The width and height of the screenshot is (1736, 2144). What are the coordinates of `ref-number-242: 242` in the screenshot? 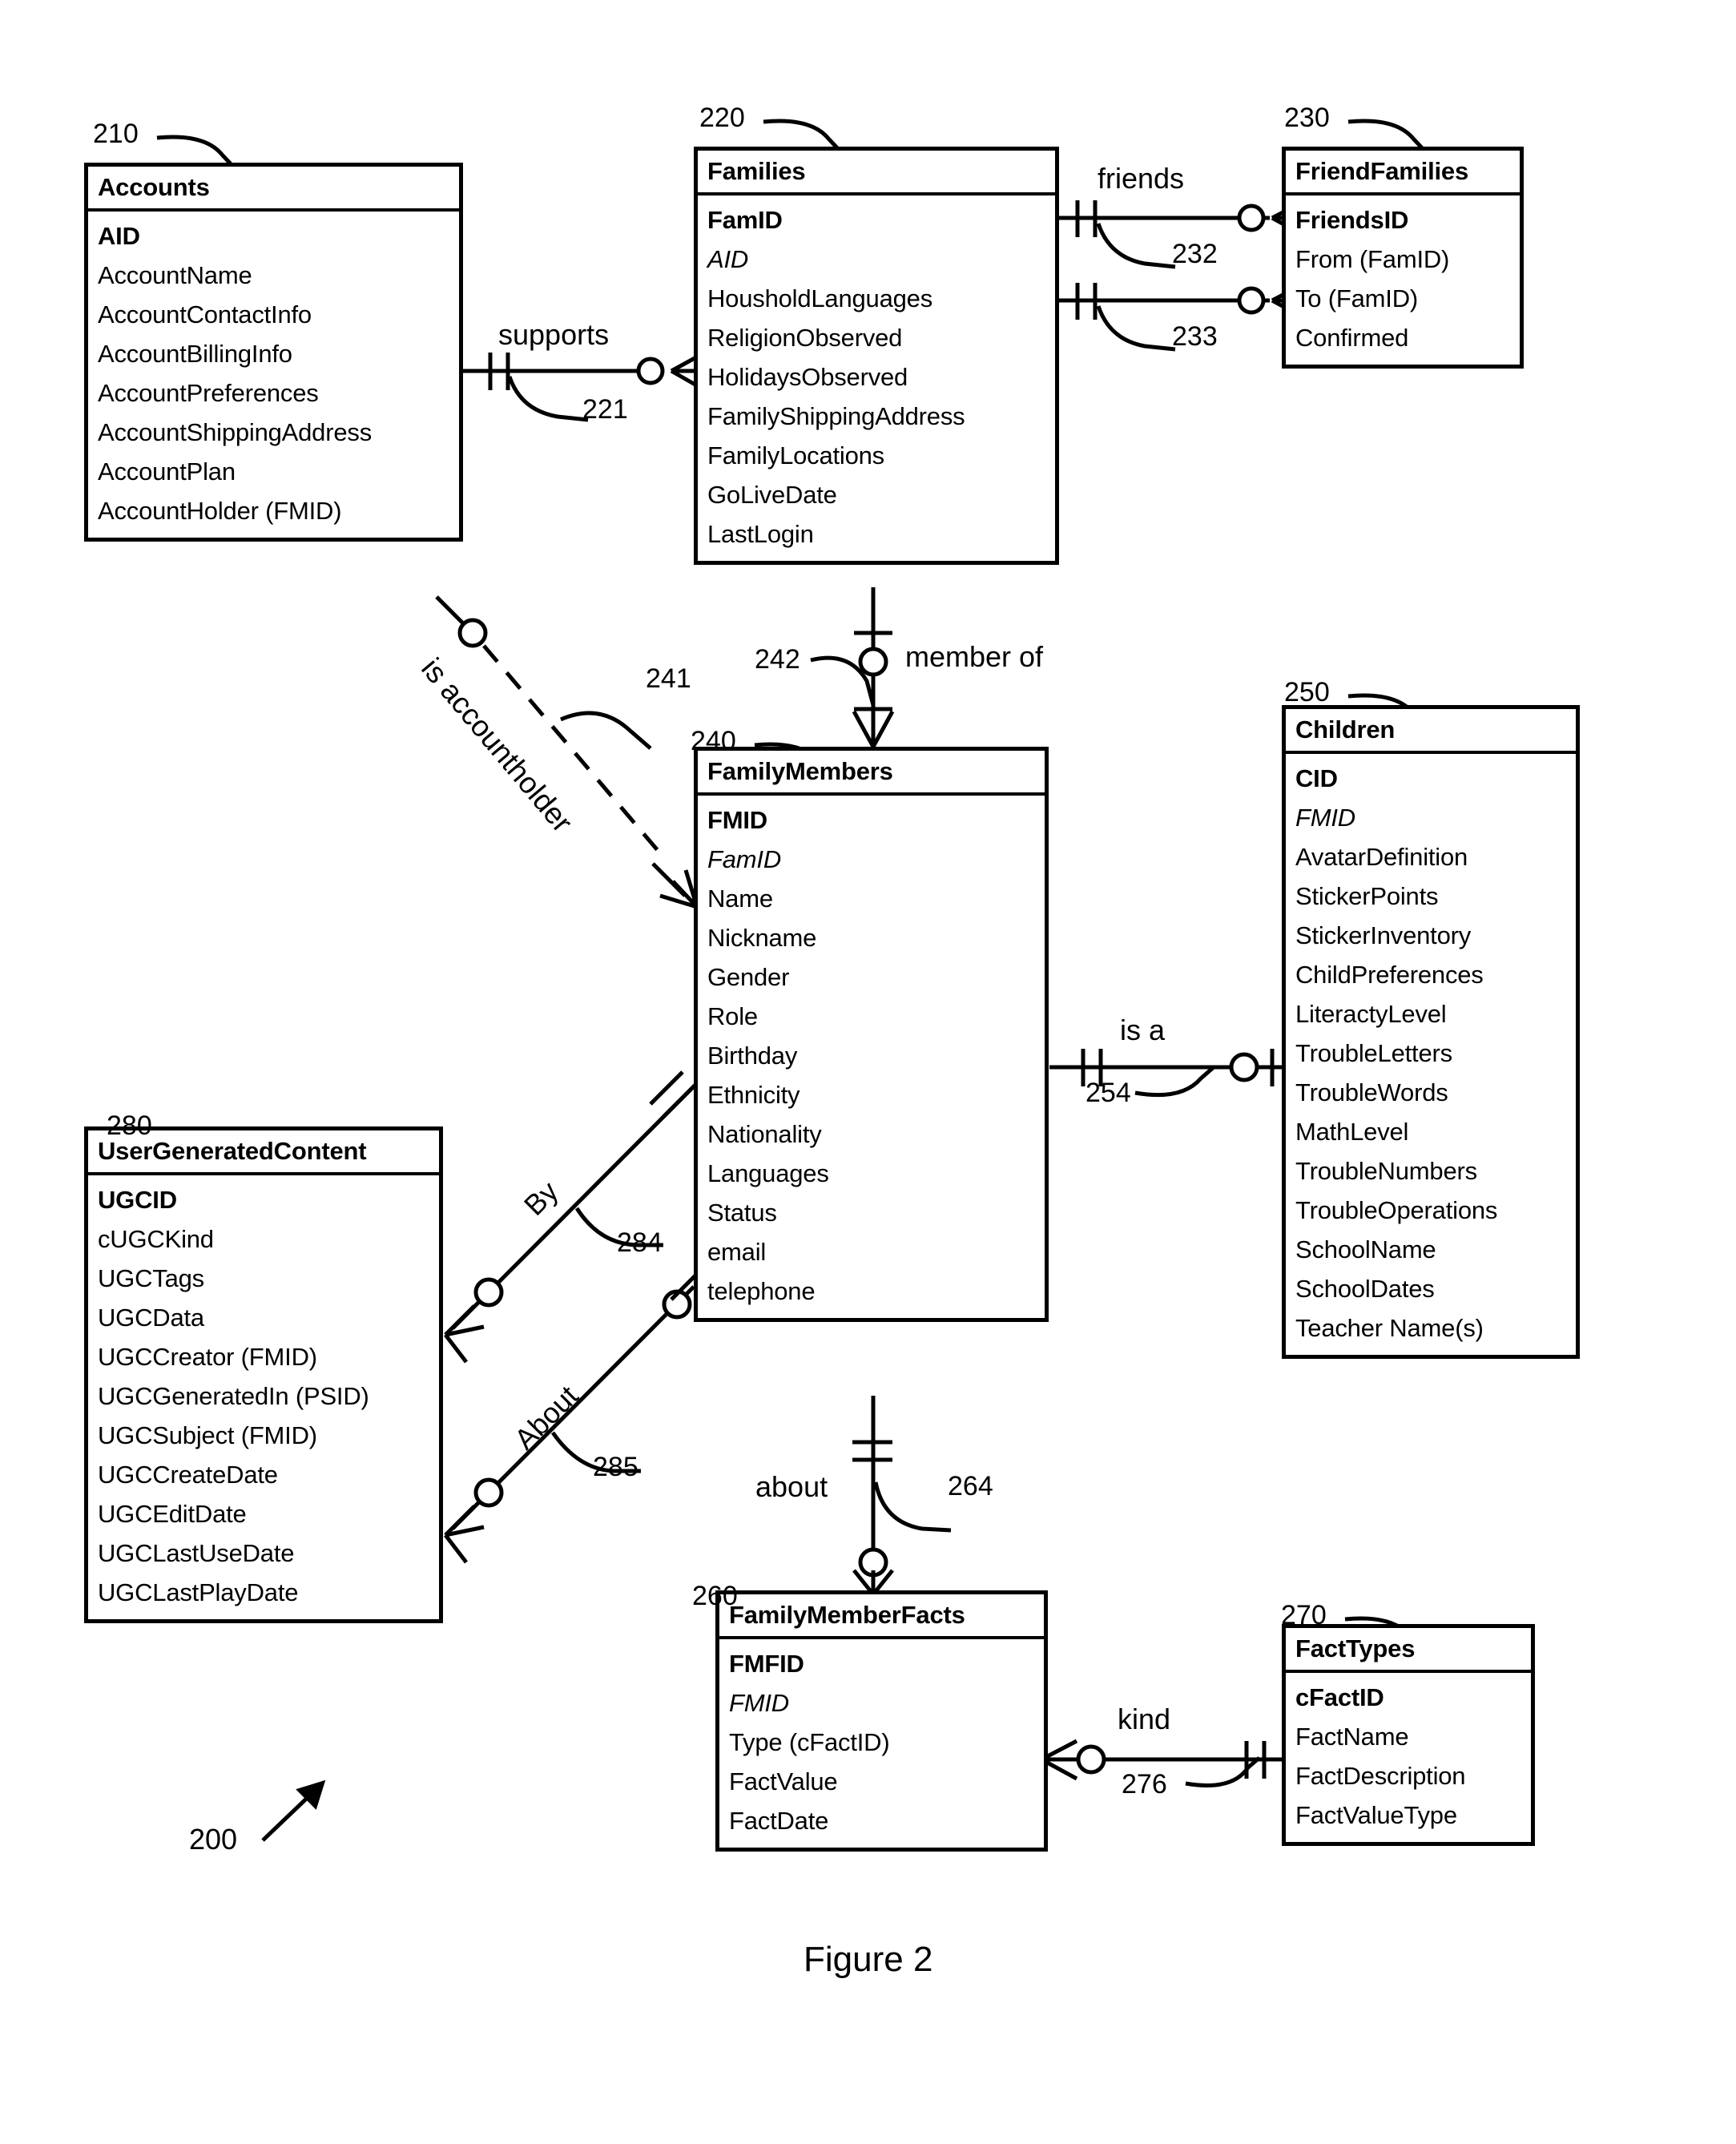 It's located at (778, 659).